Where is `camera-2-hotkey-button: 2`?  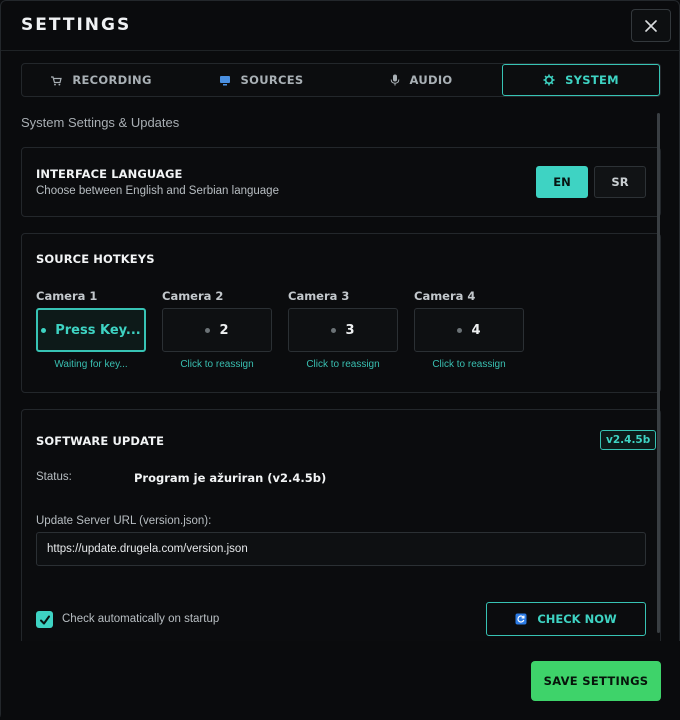 camera-2-hotkey-button: 2 is located at coordinates (217, 330).